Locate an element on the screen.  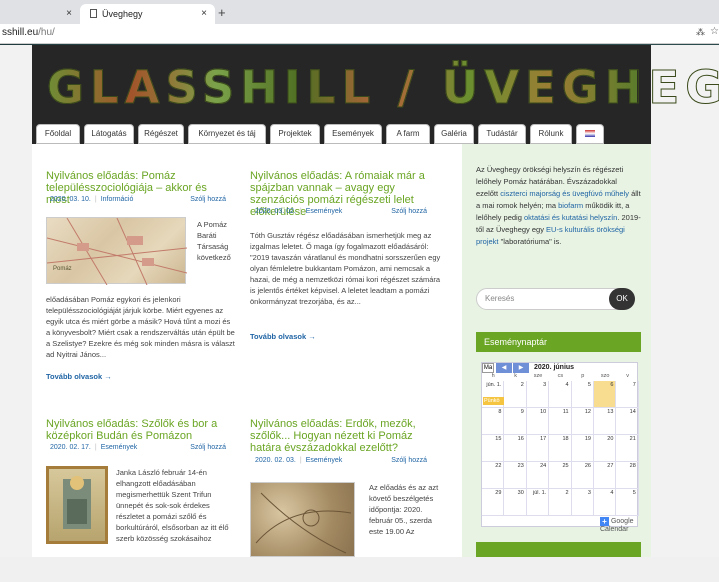
tab-previous: × is located at coordinates (40, 14).